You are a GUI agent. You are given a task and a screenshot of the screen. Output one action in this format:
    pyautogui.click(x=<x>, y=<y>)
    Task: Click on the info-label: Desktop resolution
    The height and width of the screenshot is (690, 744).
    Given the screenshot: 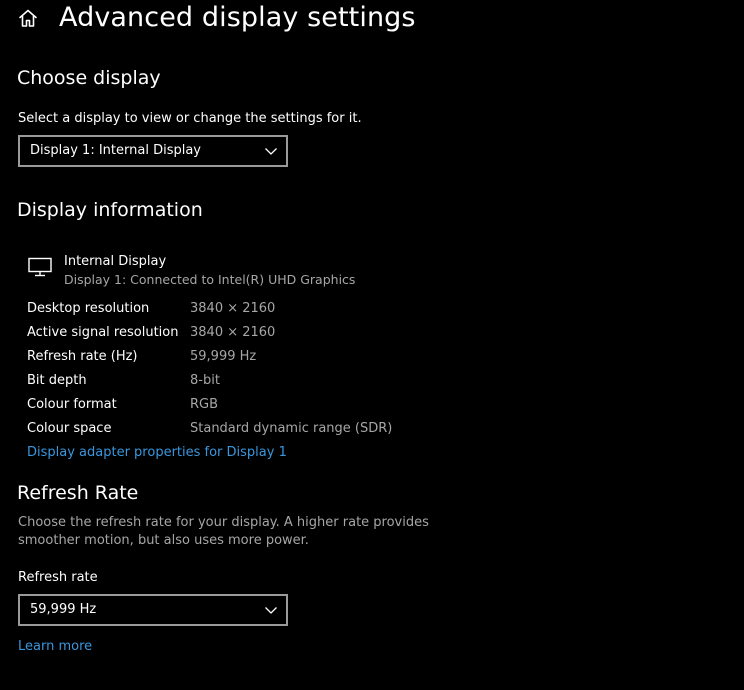 What is the action you would take?
    pyautogui.click(x=88, y=308)
    